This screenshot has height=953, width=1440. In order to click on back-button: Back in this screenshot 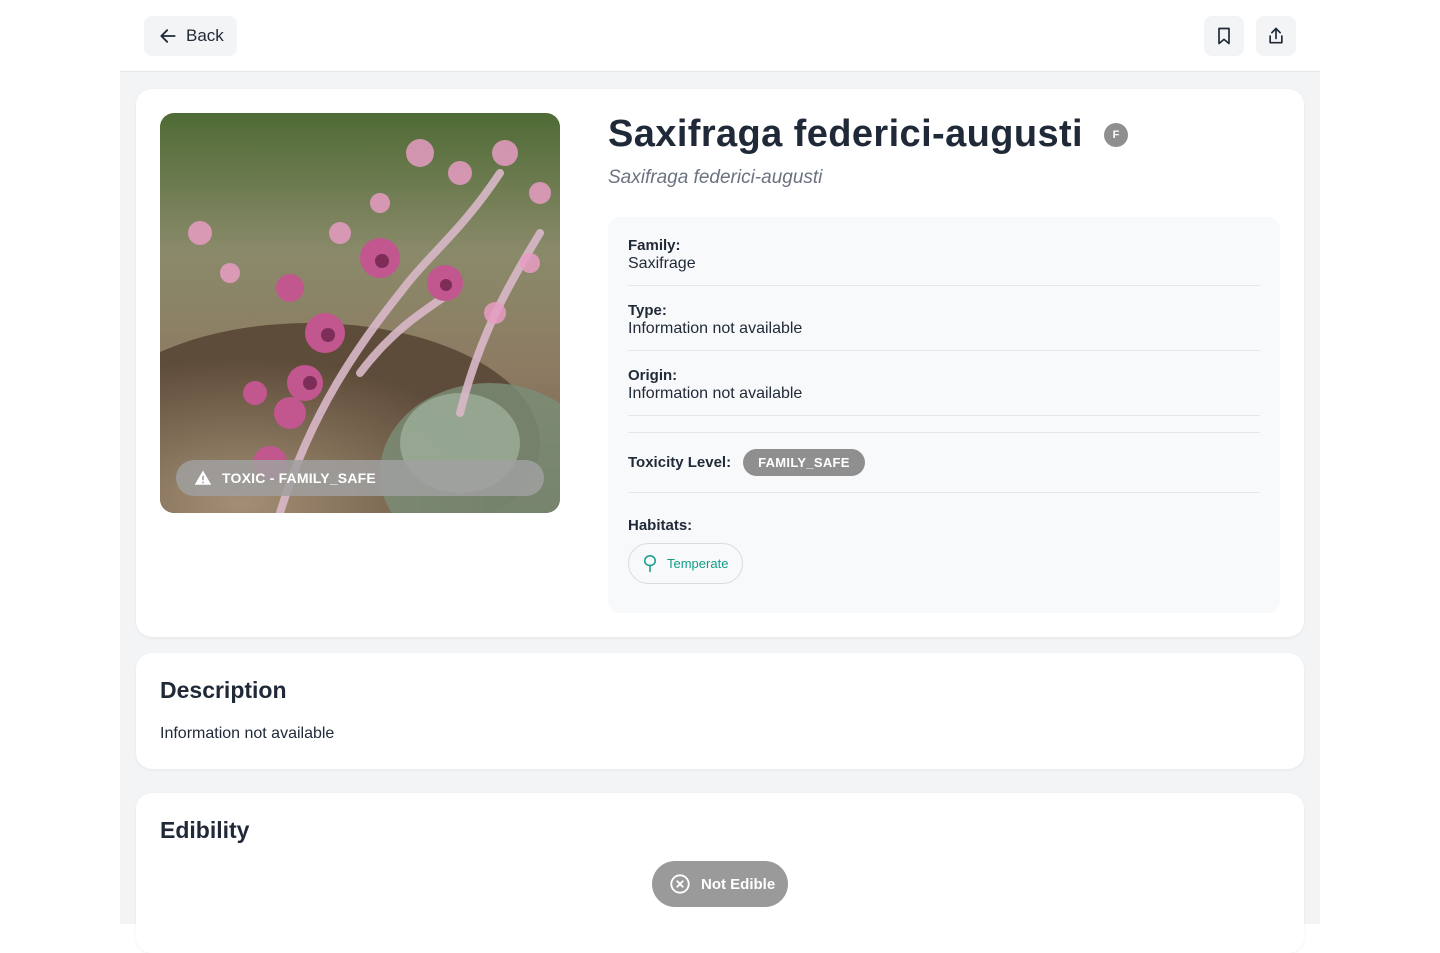, I will do `click(190, 36)`.